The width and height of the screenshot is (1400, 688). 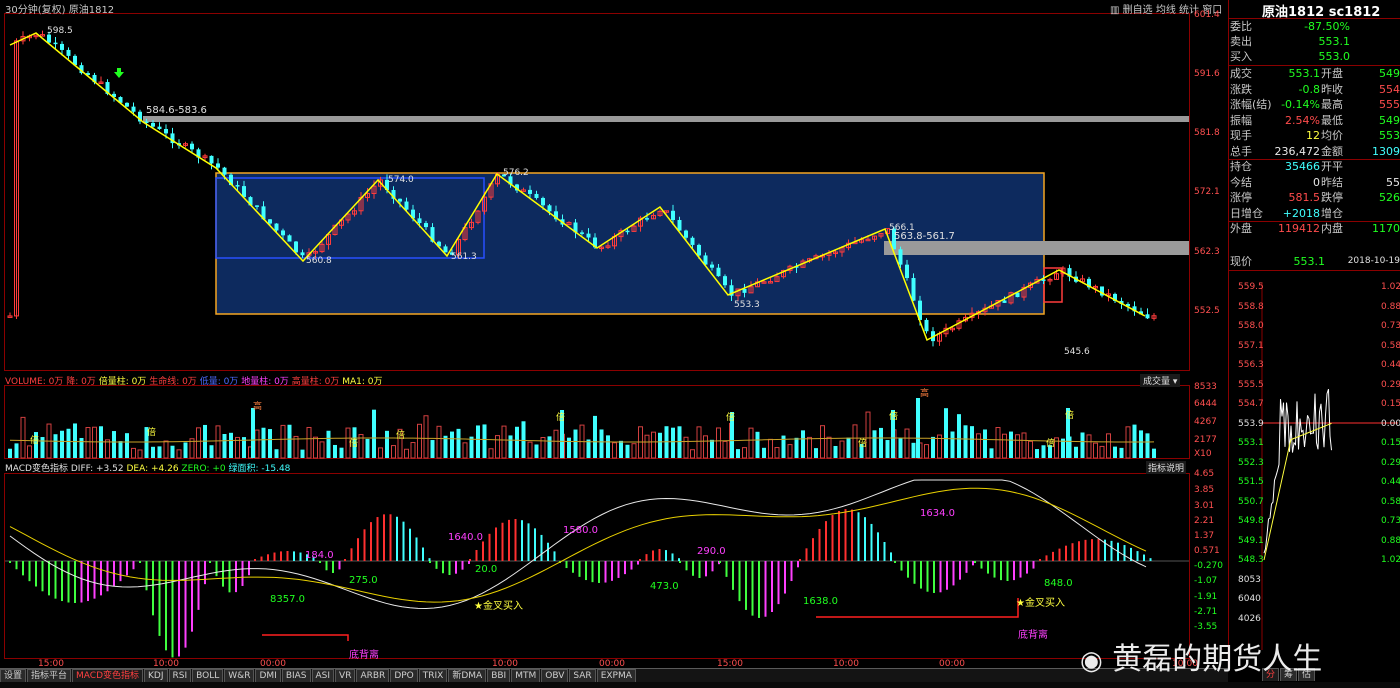 I want to click on tab-trix: TRIX, so click(x=433, y=675).